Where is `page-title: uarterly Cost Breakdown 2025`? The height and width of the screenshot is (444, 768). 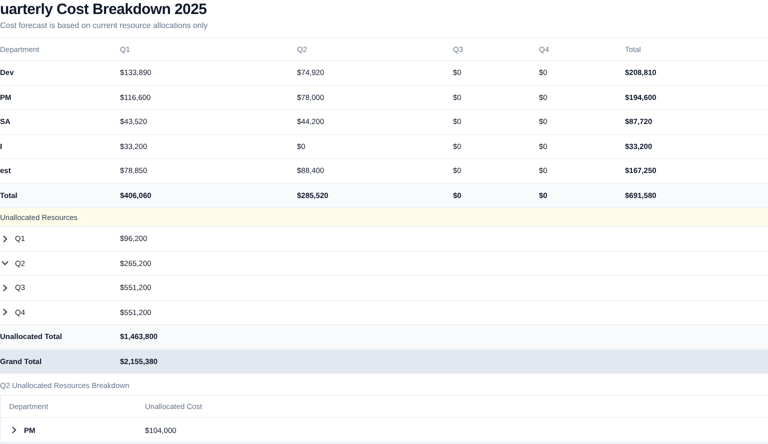 page-title: uarterly Cost Breakdown 2025 is located at coordinates (104, 9).